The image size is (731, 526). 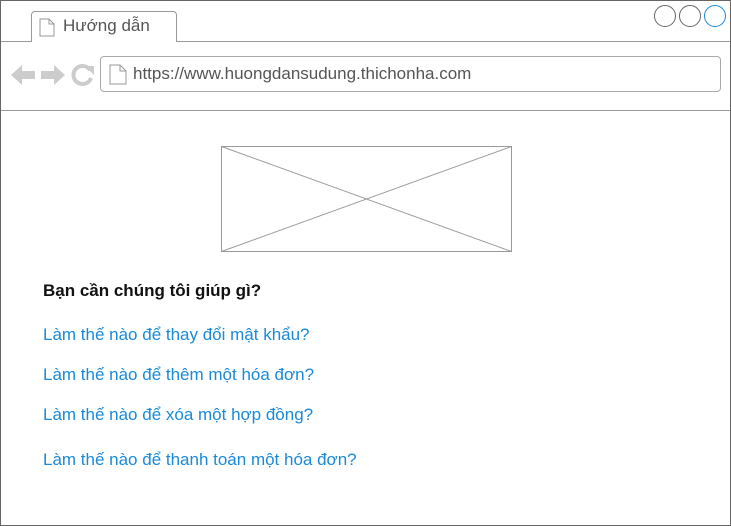 What do you see at coordinates (83, 75) in the screenshot?
I see `reload-icon` at bounding box center [83, 75].